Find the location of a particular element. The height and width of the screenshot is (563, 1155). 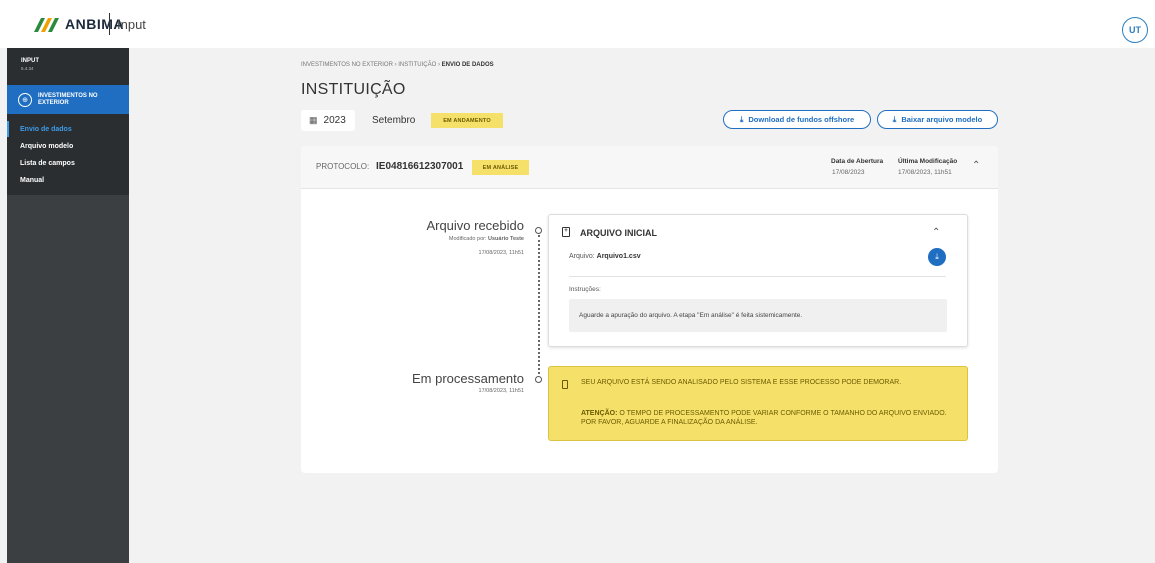

globe-icon: ⊕ is located at coordinates (25, 99).